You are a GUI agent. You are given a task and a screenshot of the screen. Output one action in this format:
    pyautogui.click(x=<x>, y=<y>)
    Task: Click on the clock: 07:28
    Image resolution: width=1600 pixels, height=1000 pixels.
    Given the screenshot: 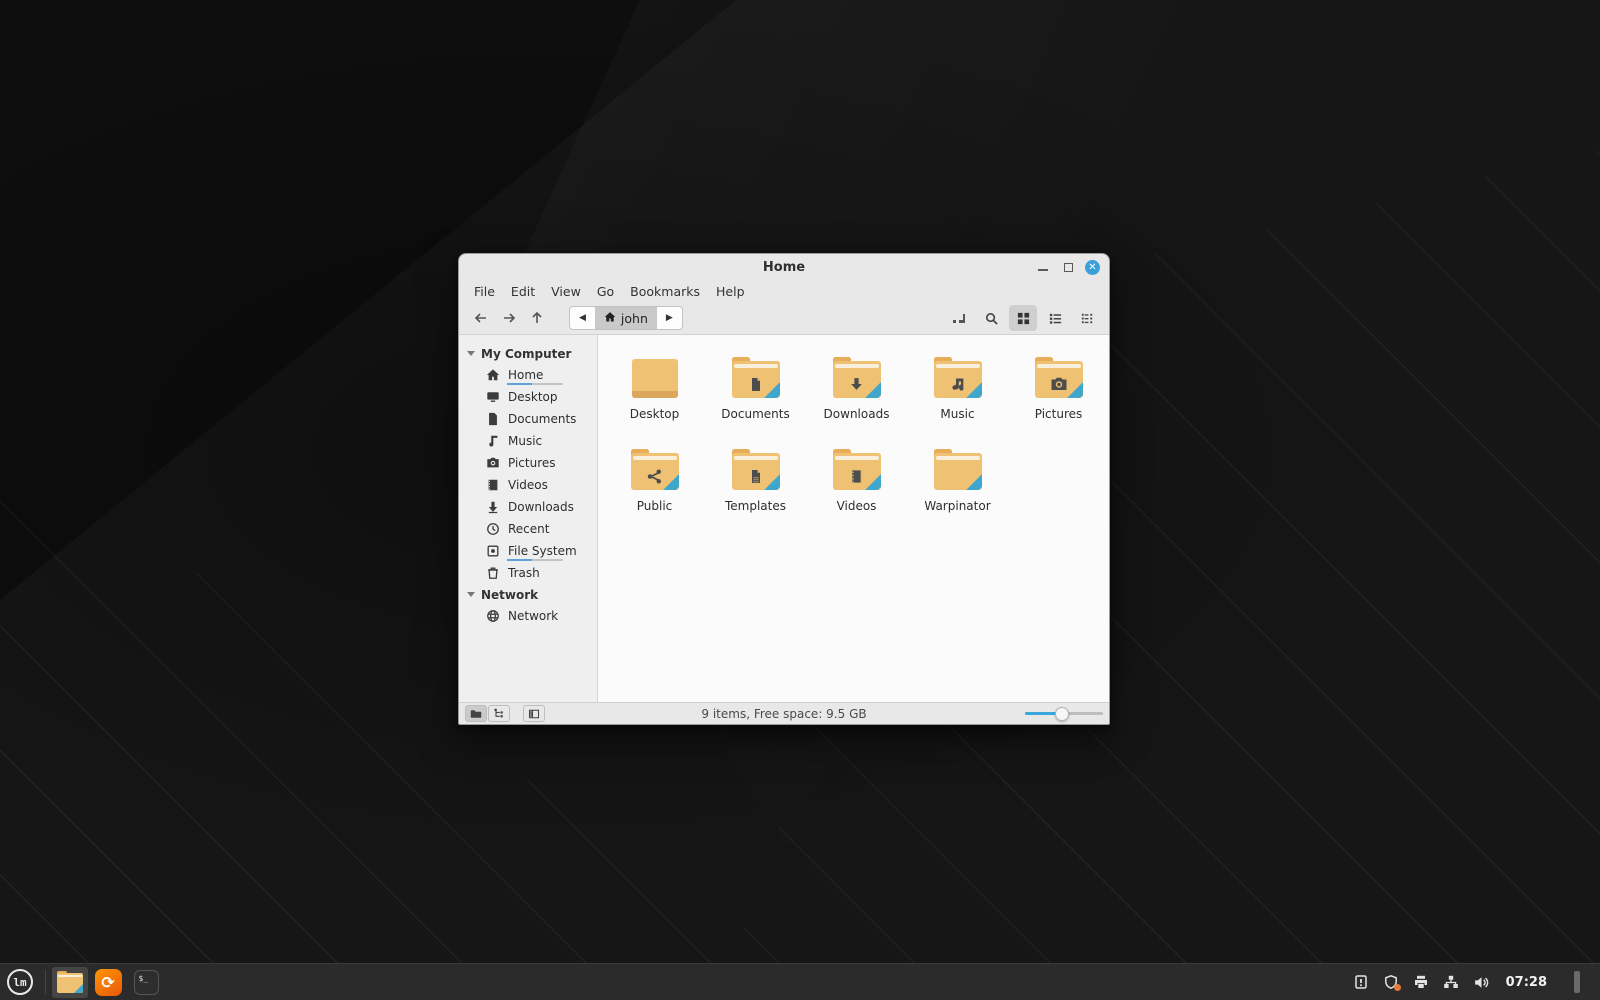 What is the action you would take?
    pyautogui.click(x=1526, y=982)
    